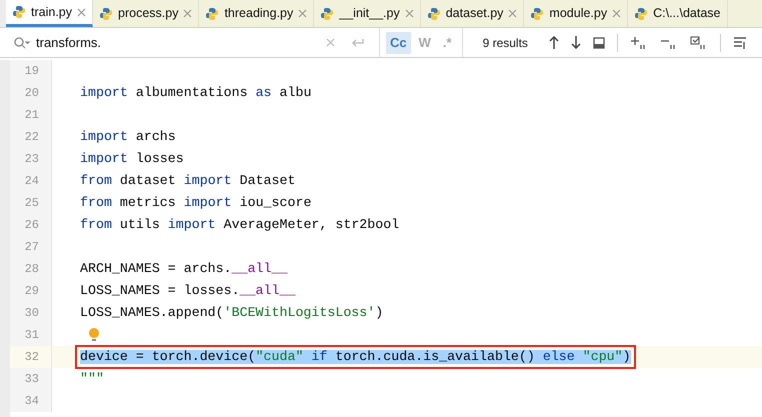 The image size is (762, 417). I want to click on line-number: 26, so click(31, 225).